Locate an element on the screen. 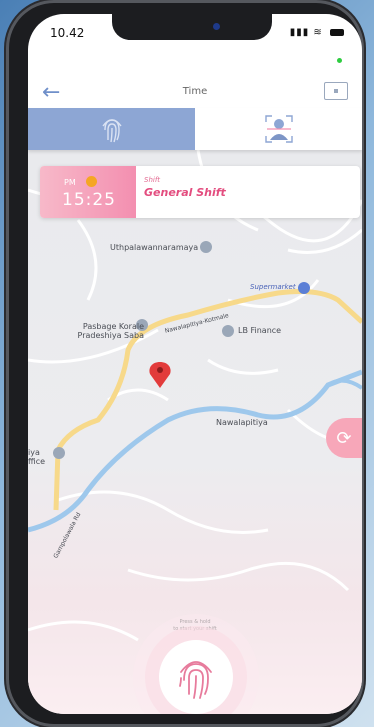 This screenshot has height=727, width=374. signal-icon: ▮▮▮ is located at coordinates (299, 32).